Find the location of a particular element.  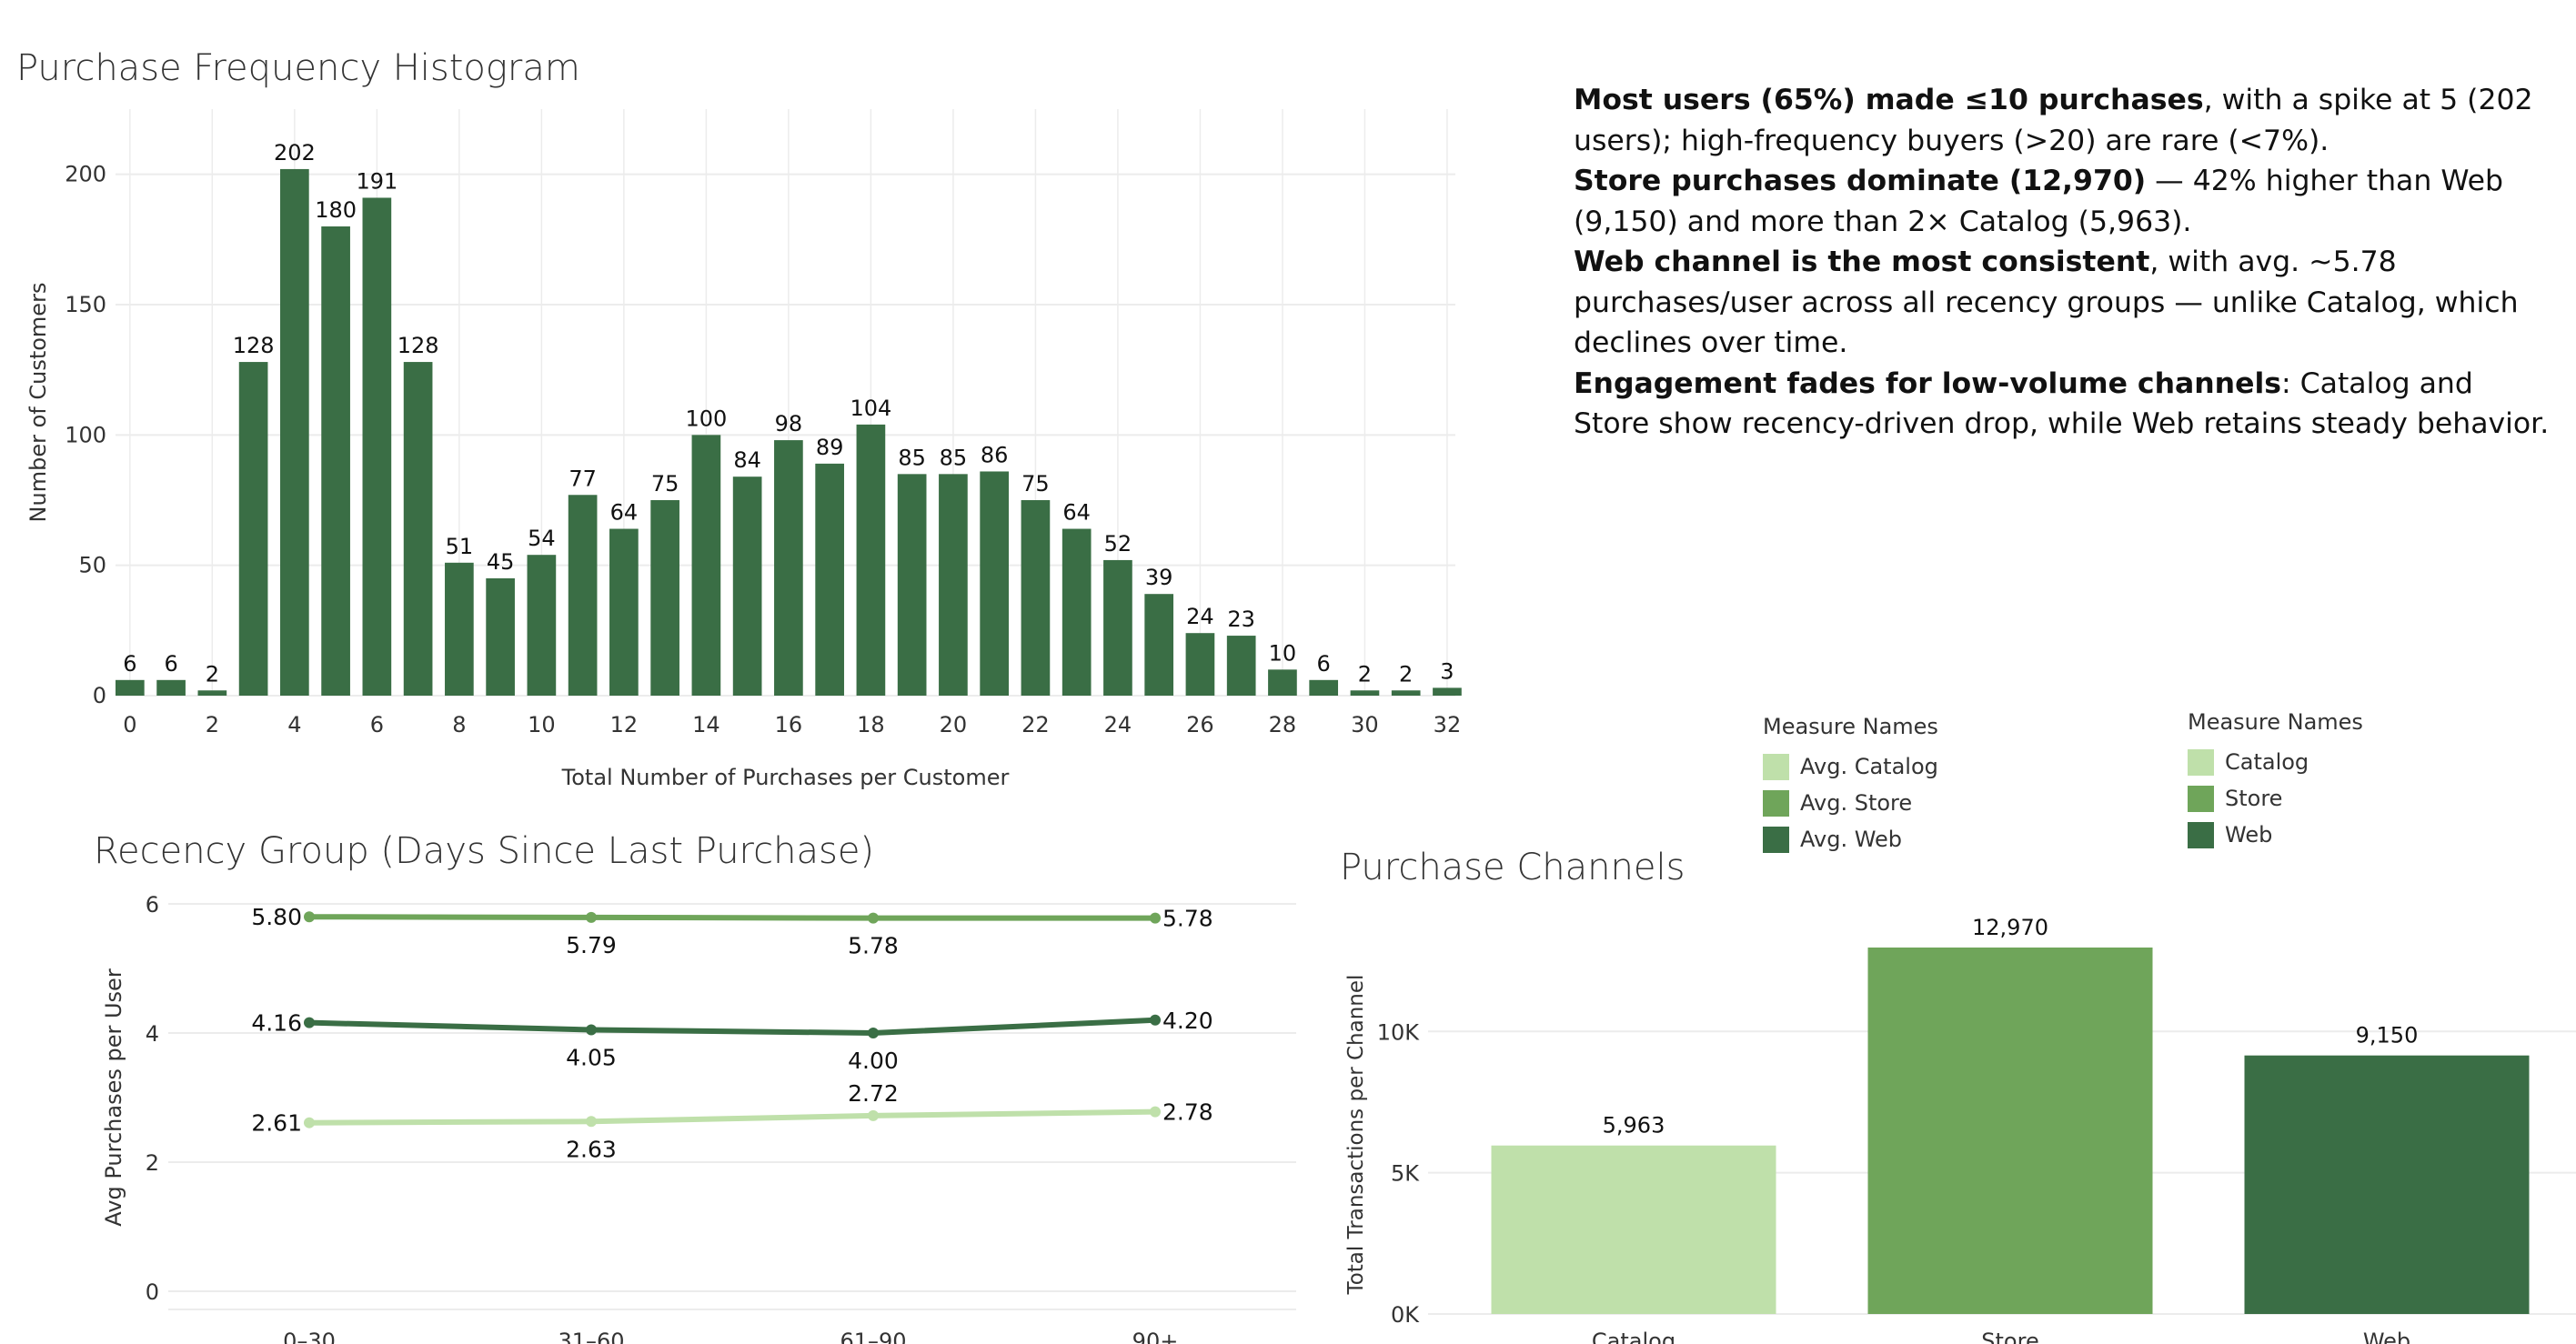

y-axis-title: Avg Purchases per User is located at coordinates (113, 1097).